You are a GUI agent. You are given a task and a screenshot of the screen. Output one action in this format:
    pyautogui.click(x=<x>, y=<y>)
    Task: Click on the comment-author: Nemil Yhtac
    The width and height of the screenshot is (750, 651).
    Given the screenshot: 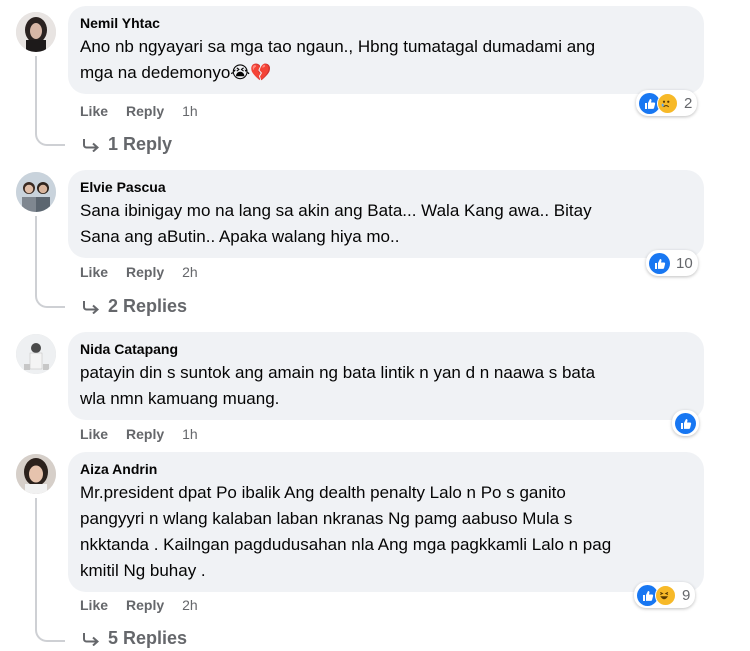 What is the action you would take?
    pyautogui.click(x=386, y=23)
    